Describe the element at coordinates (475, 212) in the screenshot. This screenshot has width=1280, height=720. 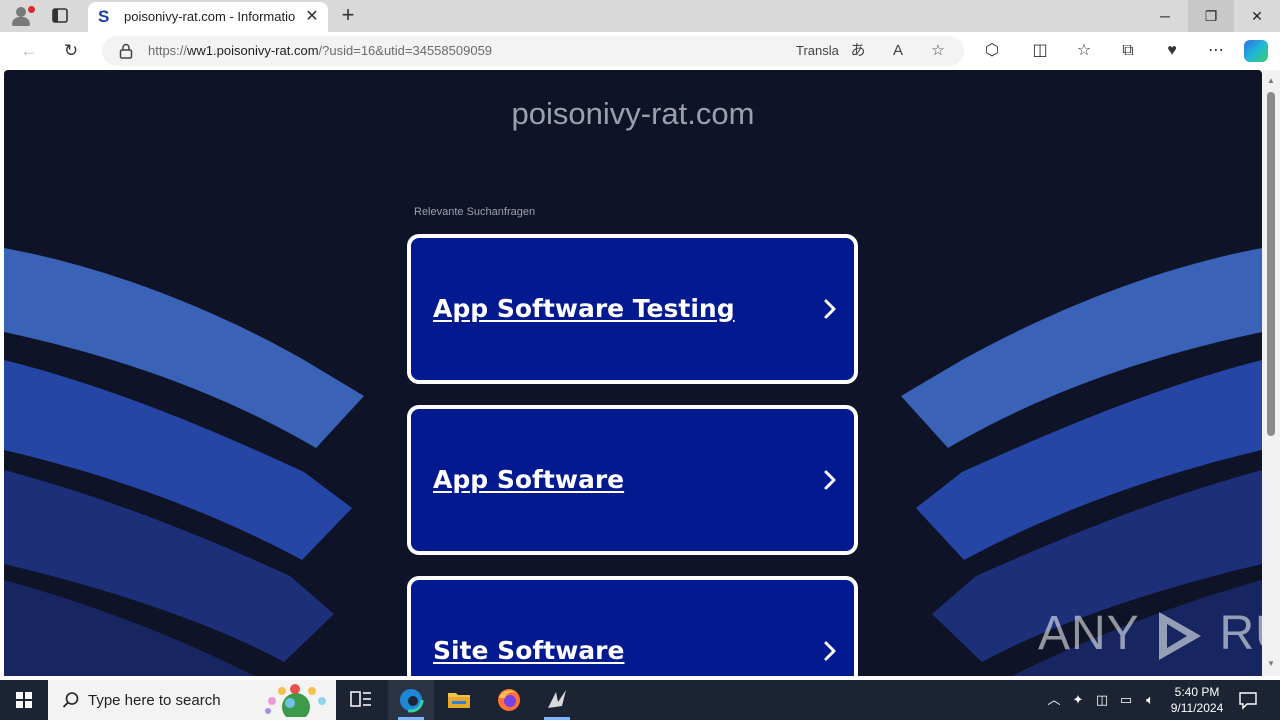
I see `related-searches-label: Relevante Suchanfragen` at that location.